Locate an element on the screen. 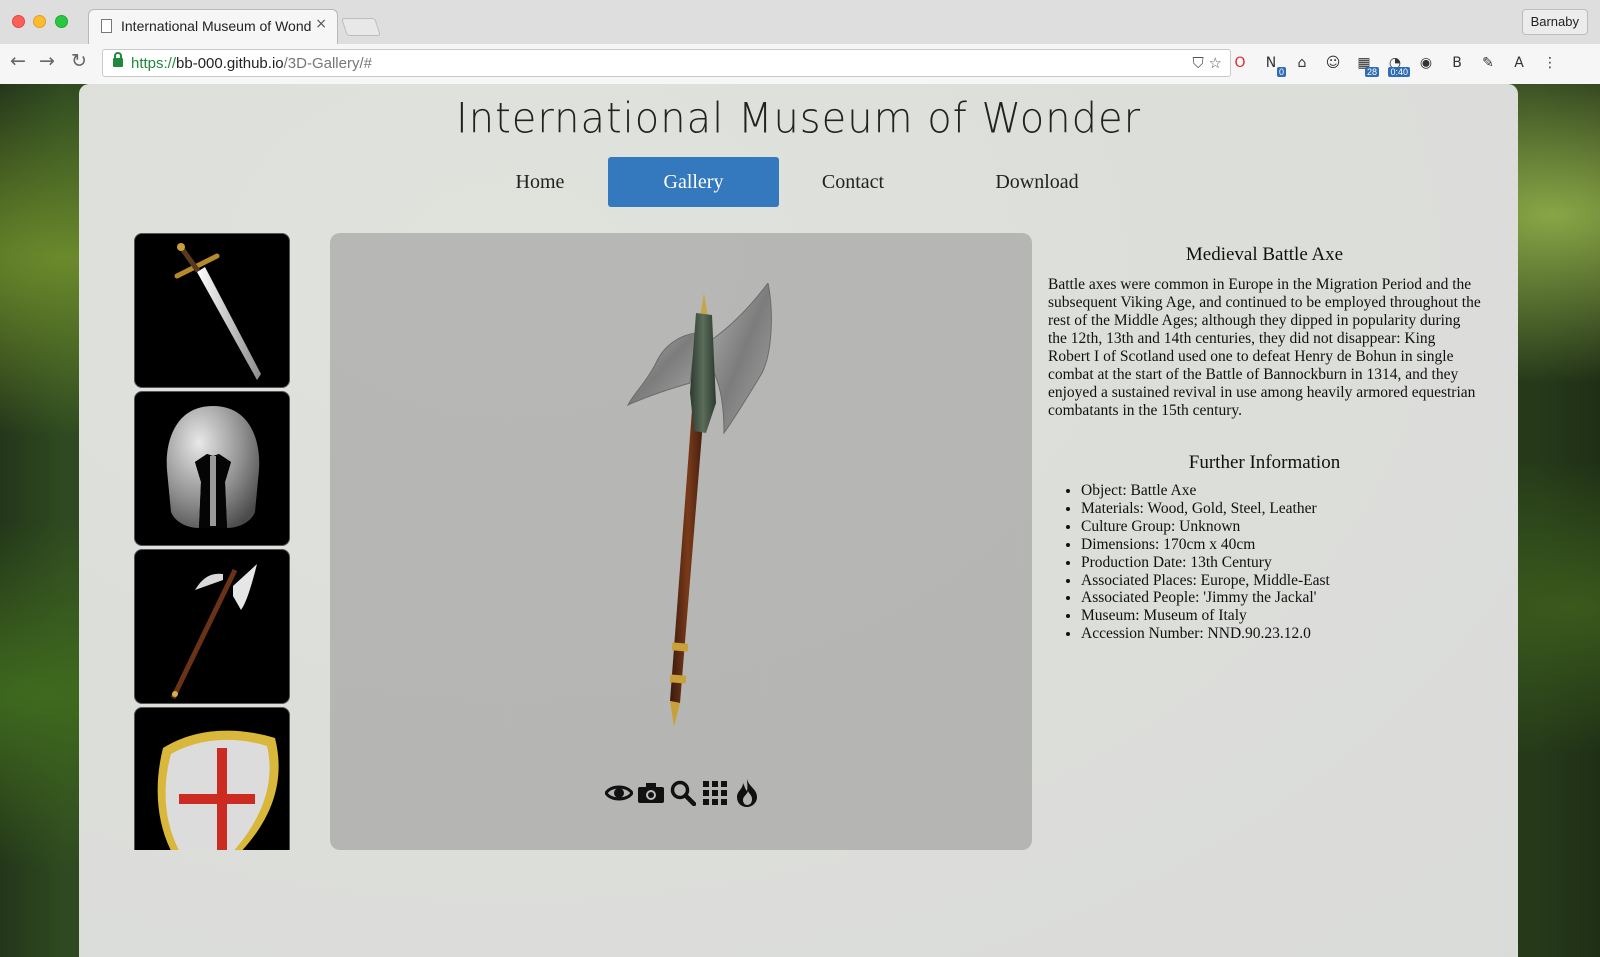 The width and height of the screenshot is (1600, 957). thumbnail-battle-axe is located at coordinates (212, 626).